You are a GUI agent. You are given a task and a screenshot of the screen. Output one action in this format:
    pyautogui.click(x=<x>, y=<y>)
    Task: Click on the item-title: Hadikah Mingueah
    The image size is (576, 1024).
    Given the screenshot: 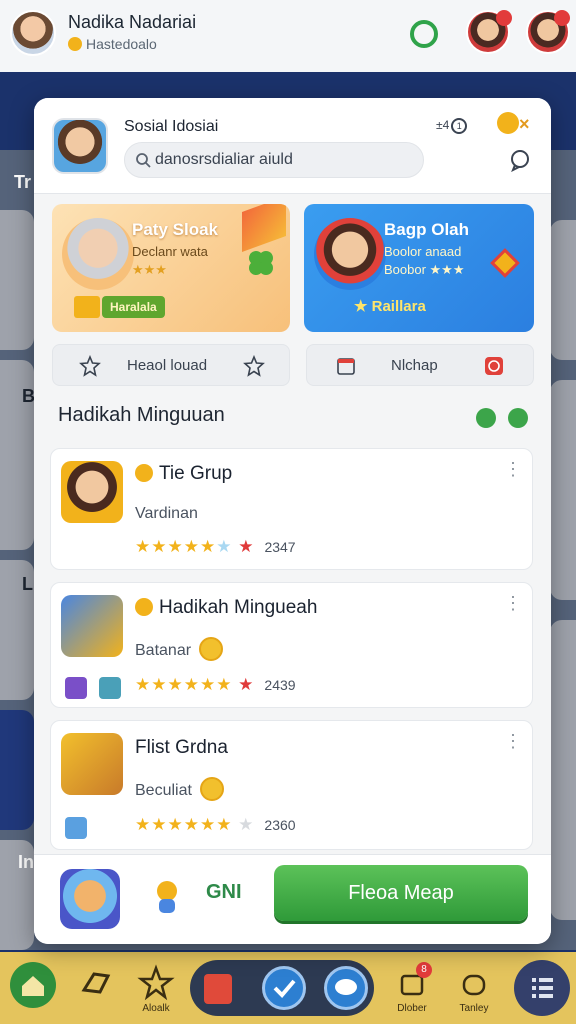 What is the action you would take?
    pyautogui.click(x=226, y=608)
    